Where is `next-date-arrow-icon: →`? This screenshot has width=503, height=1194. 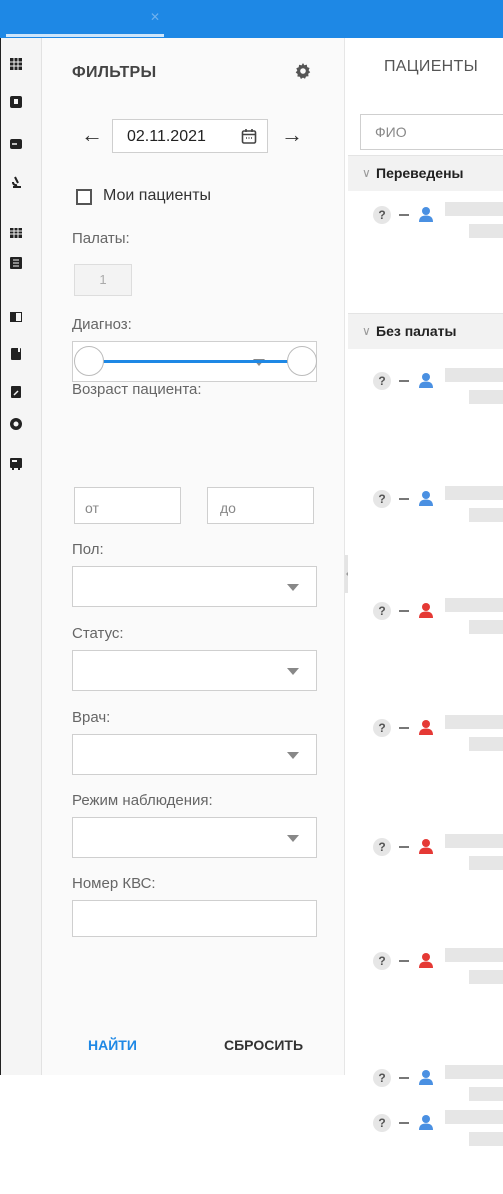
next-date-arrow-icon: → is located at coordinates (292, 135).